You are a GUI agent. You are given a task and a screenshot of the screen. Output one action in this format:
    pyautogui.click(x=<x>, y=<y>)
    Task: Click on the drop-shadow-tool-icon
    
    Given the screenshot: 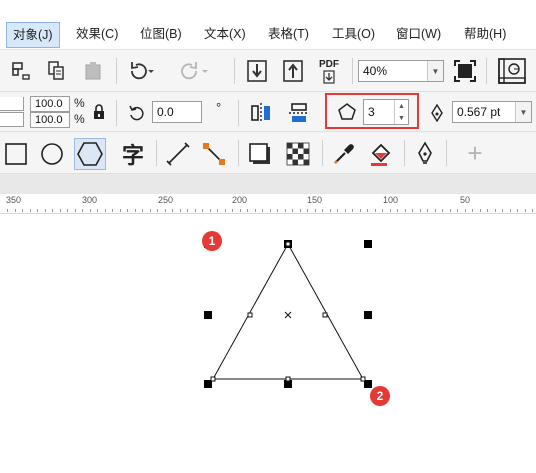 What is the action you would take?
    pyautogui.click(x=260, y=154)
    